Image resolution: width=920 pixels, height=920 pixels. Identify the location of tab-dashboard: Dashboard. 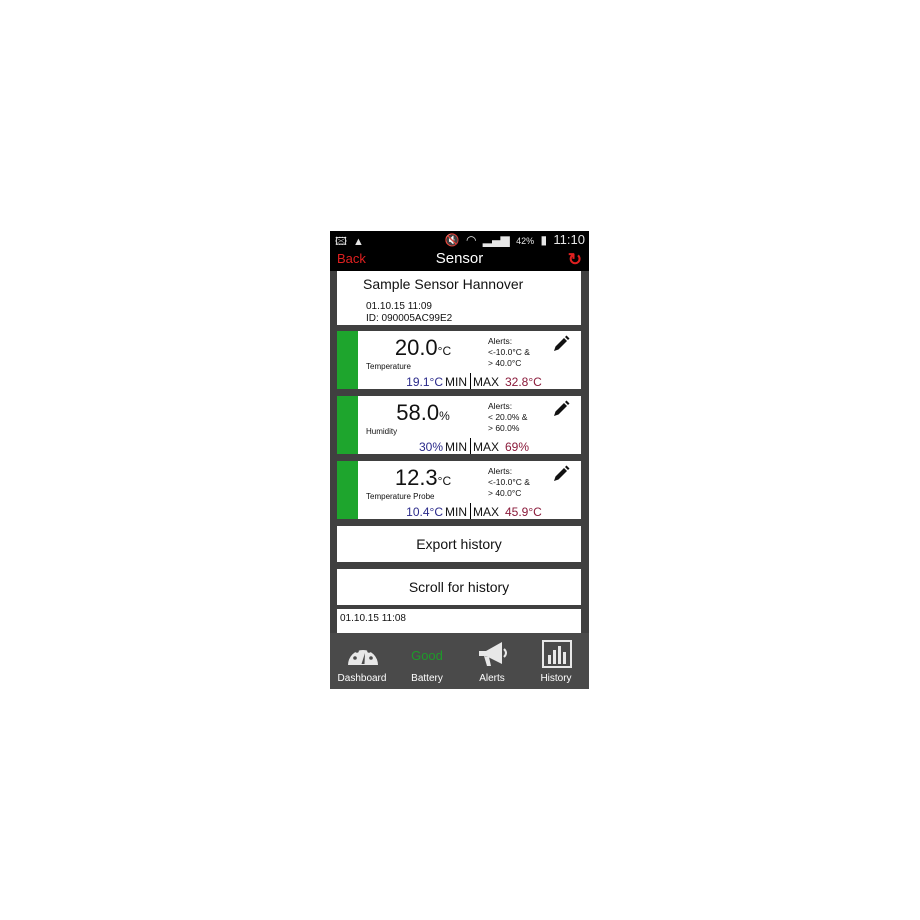
(362, 661).